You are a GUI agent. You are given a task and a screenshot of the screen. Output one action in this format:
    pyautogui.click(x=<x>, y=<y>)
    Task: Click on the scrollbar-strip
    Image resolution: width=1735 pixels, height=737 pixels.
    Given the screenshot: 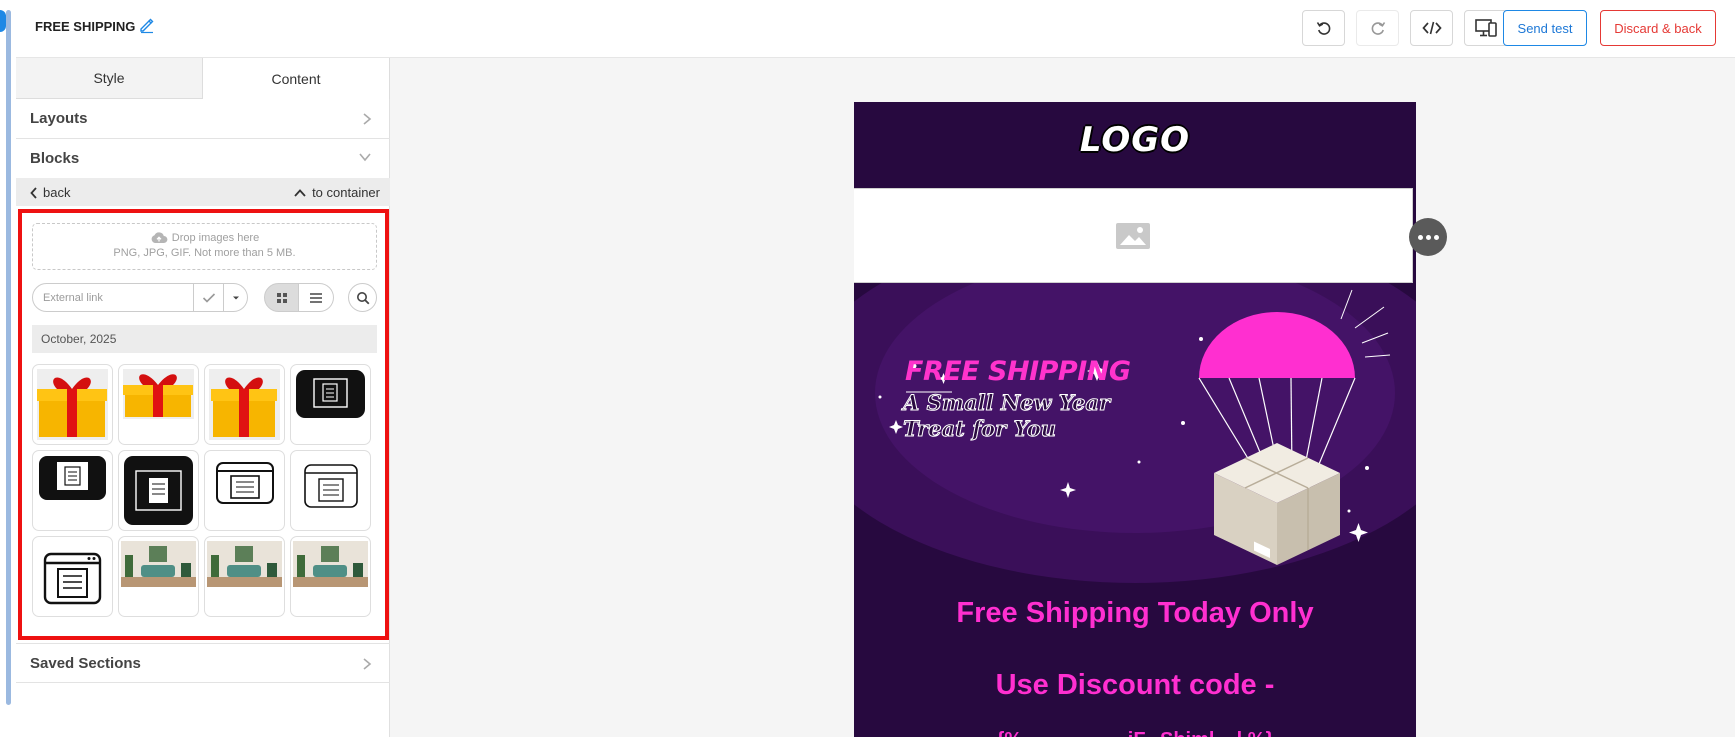 What is the action you would take?
    pyautogui.click(x=8, y=368)
    